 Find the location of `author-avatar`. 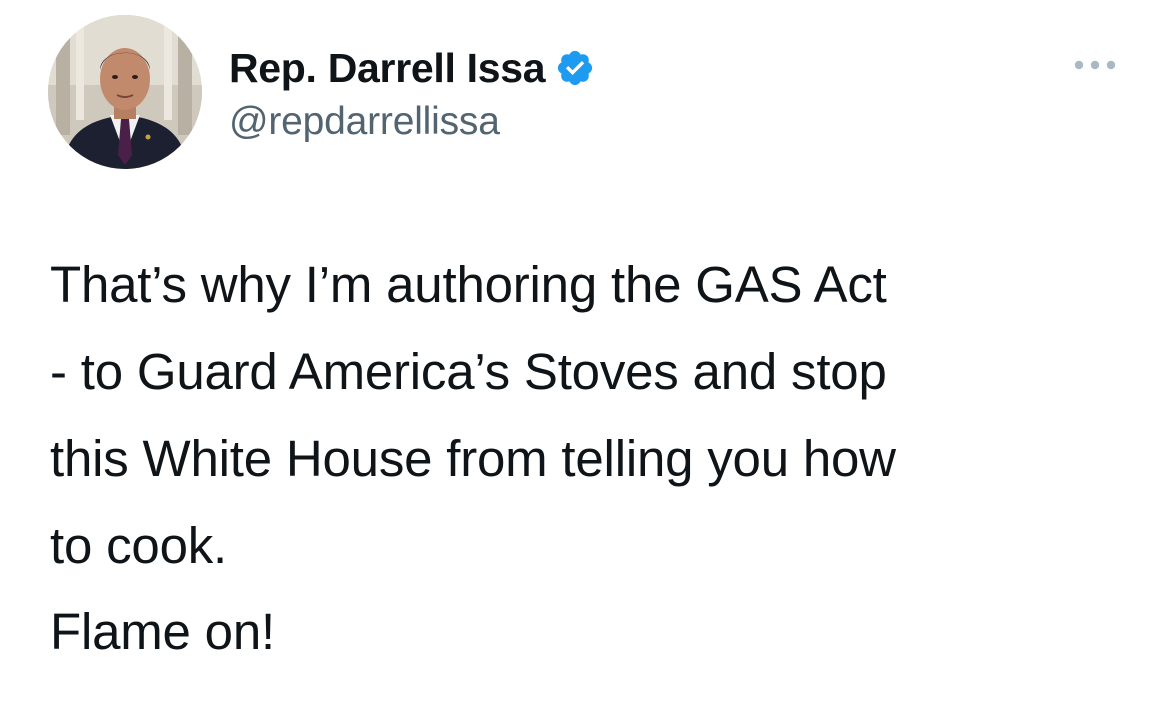

author-avatar is located at coordinates (125, 92).